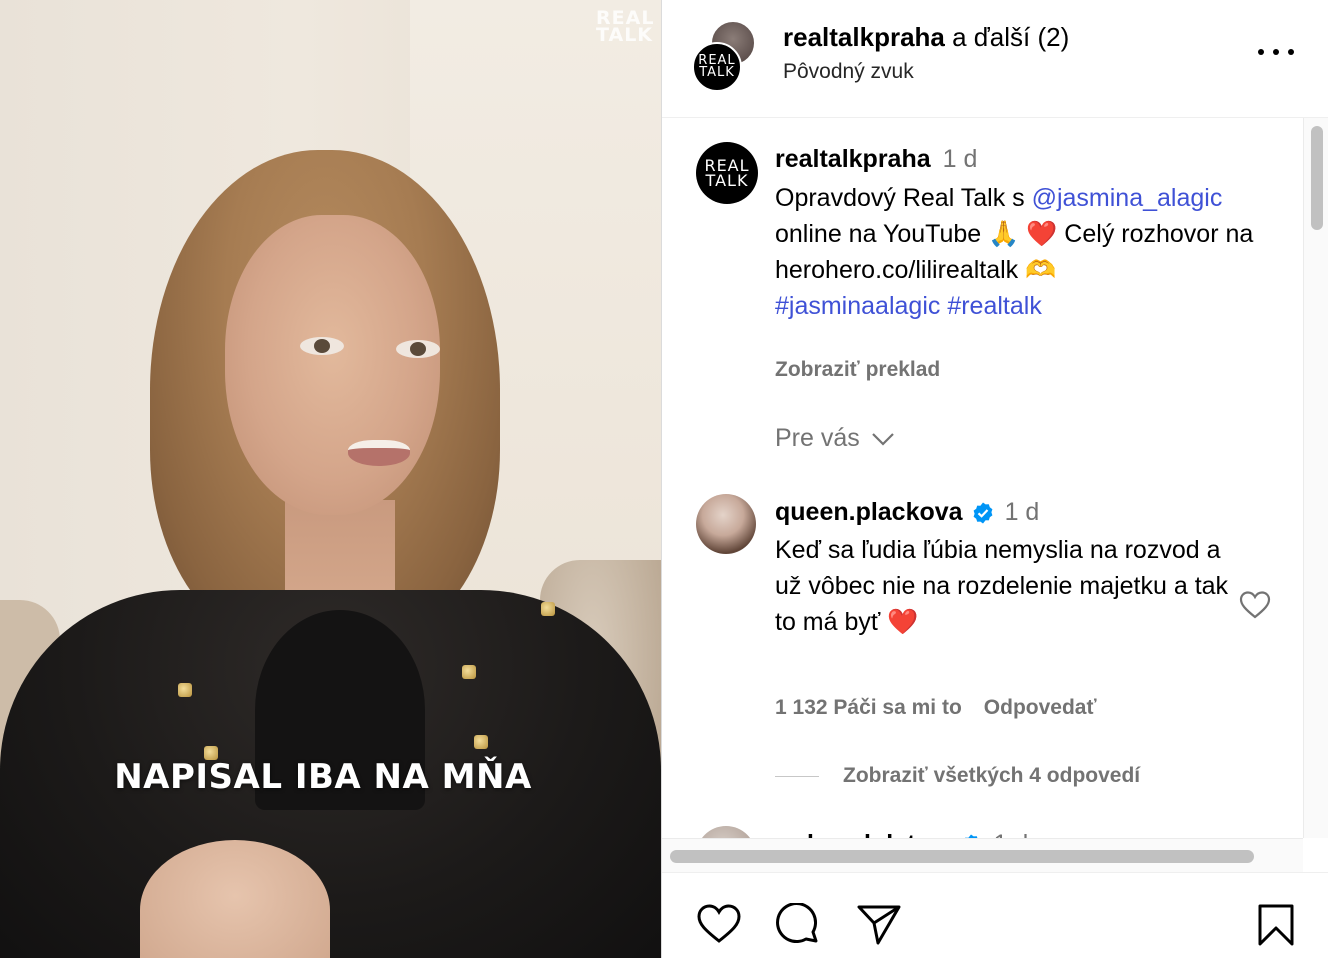 The image size is (1328, 958). Describe the element at coordinates (1007, 37) in the screenshot. I see `header-others: a ďalší (2)` at that location.